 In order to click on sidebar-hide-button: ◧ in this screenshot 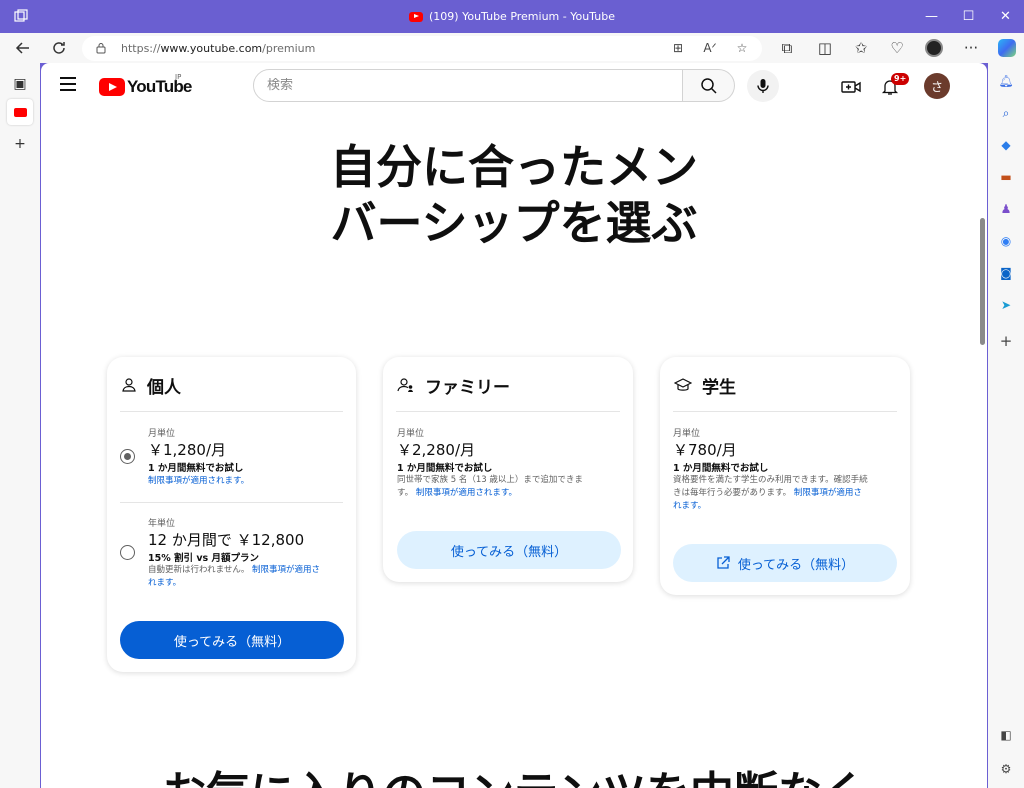, I will do `click(1006, 735)`.